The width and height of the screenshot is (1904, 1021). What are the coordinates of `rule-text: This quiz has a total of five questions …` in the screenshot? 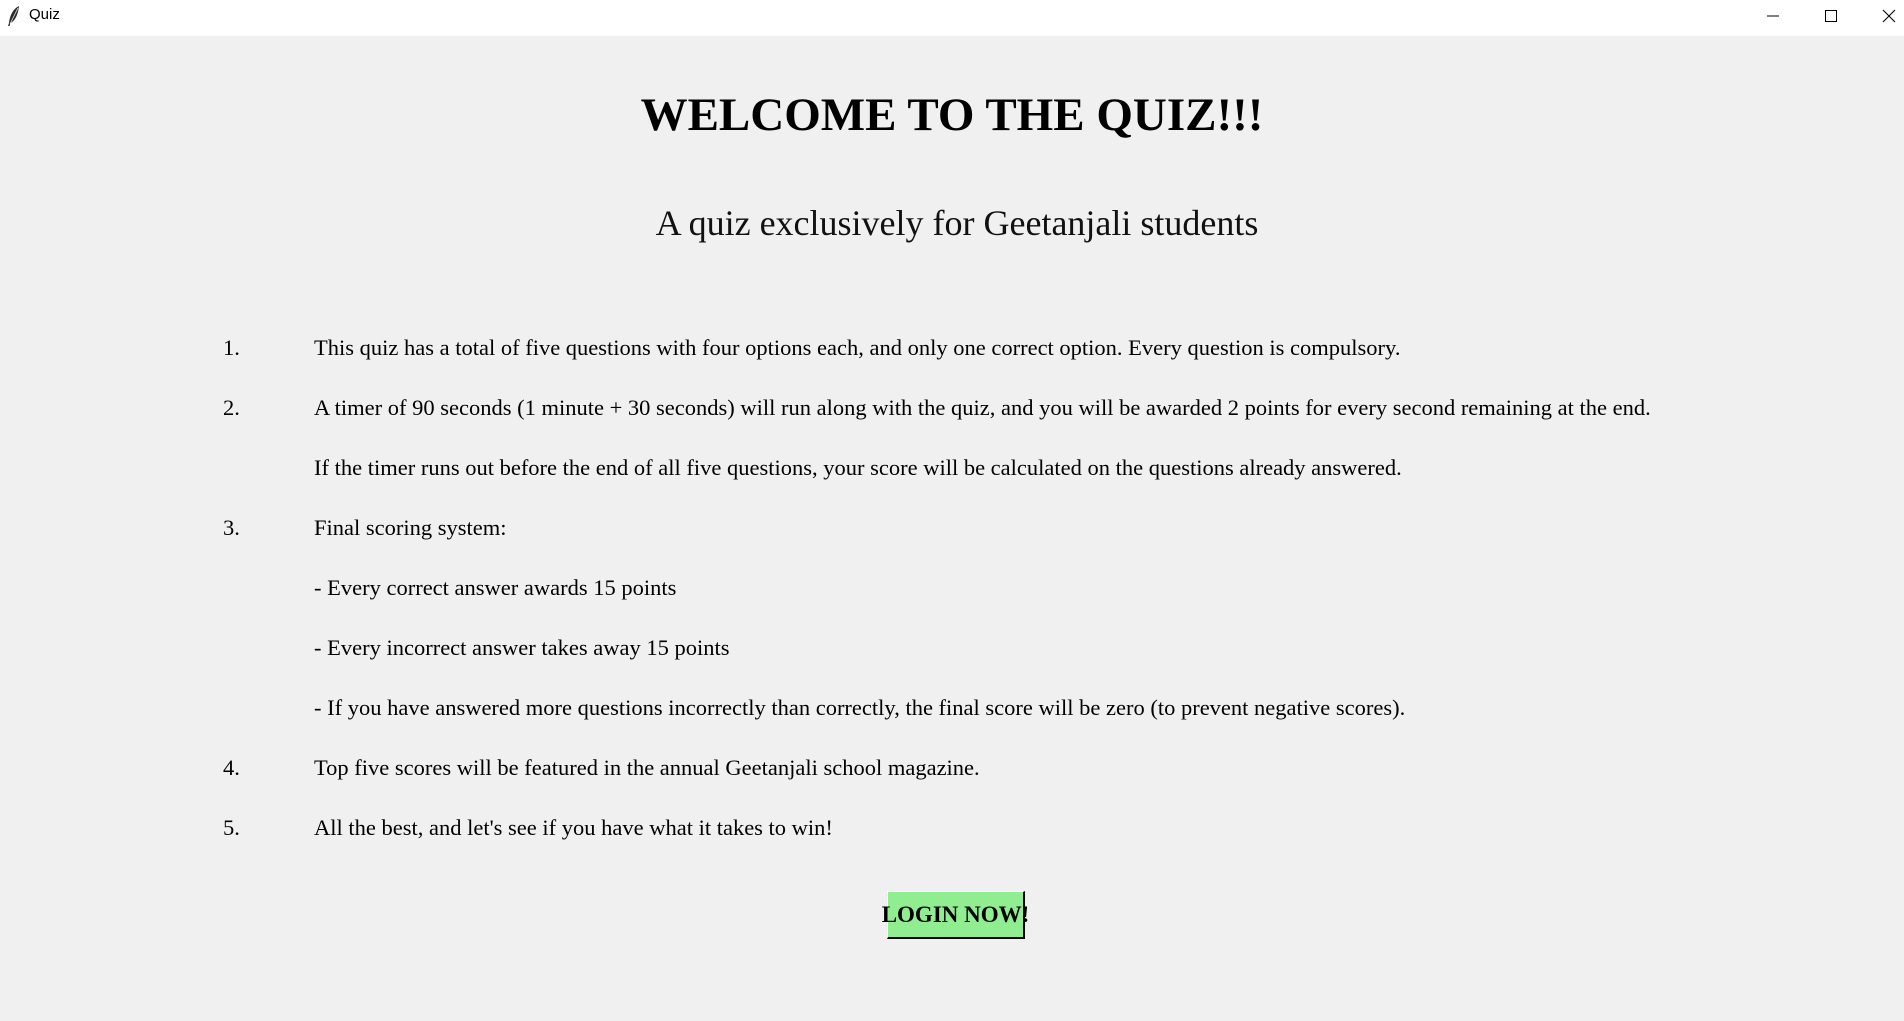 It's located at (857, 347).